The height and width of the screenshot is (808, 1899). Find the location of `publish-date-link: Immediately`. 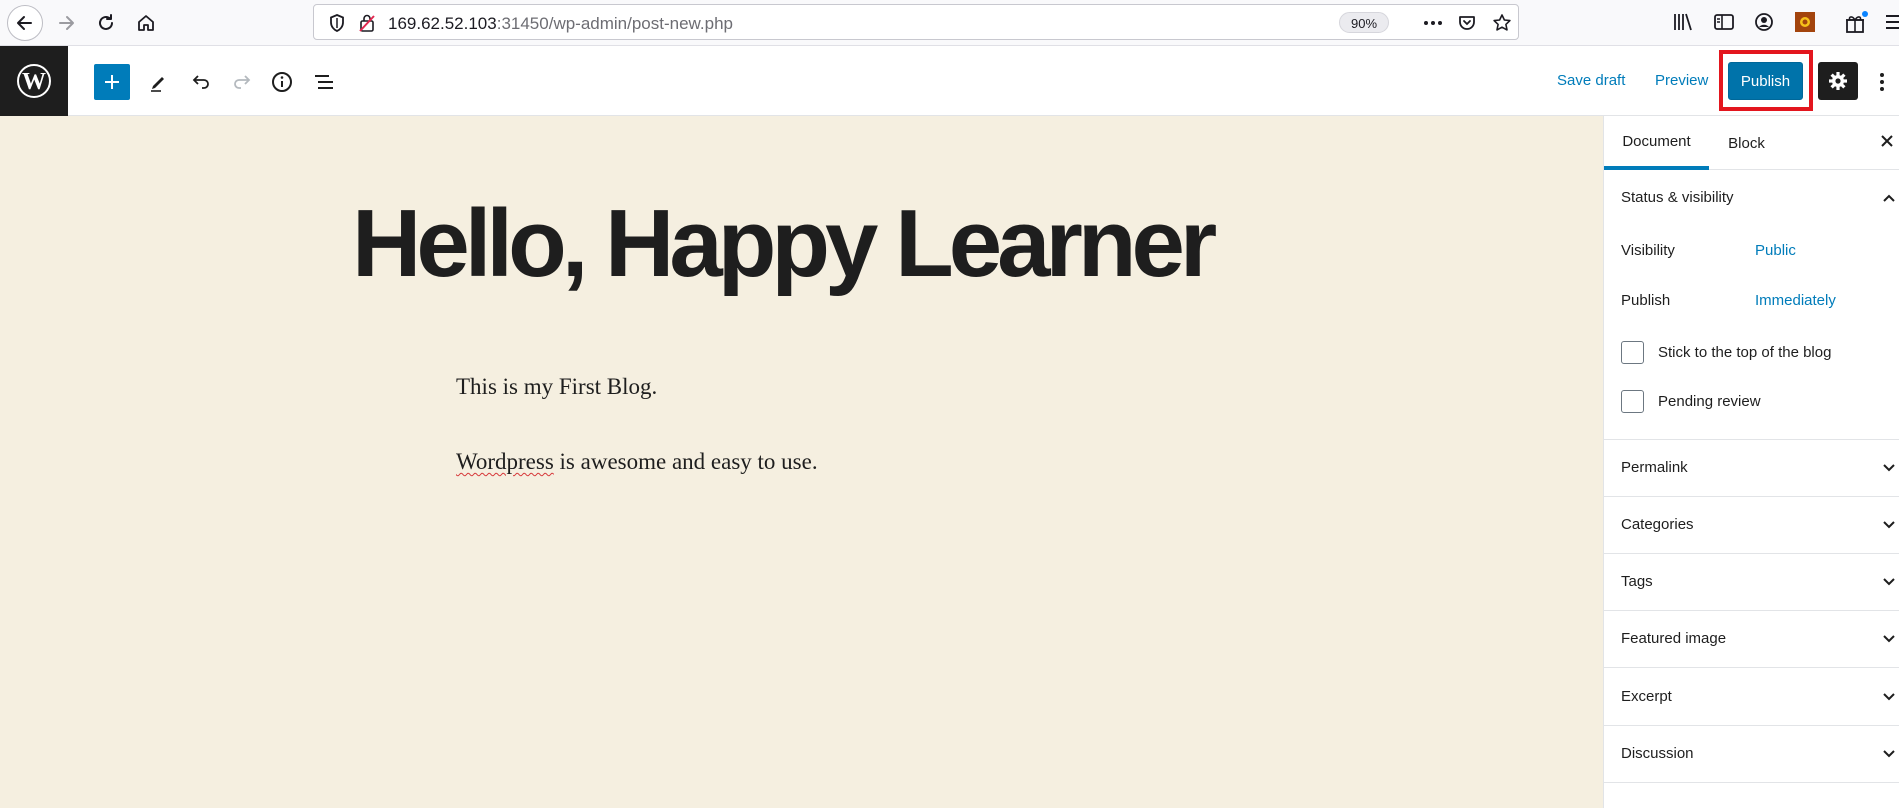

publish-date-link: Immediately is located at coordinates (1795, 300).